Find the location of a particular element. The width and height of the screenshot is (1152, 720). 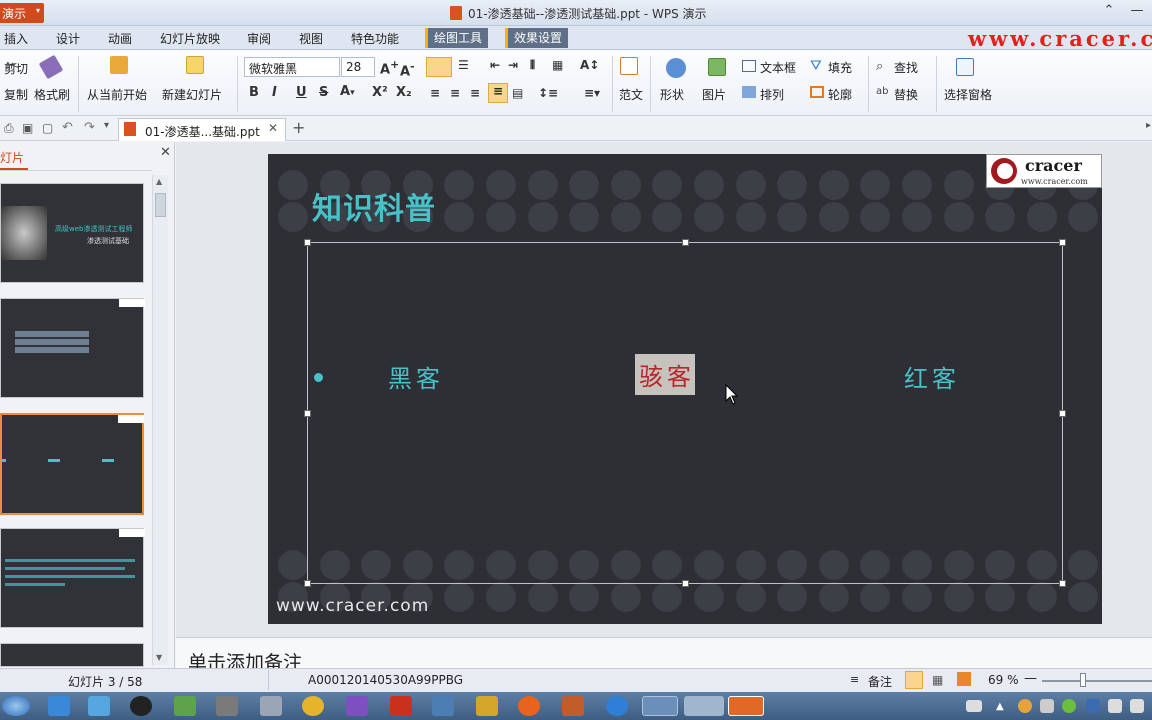

slide-thumbnail-3-selected is located at coordinates (72, 464).